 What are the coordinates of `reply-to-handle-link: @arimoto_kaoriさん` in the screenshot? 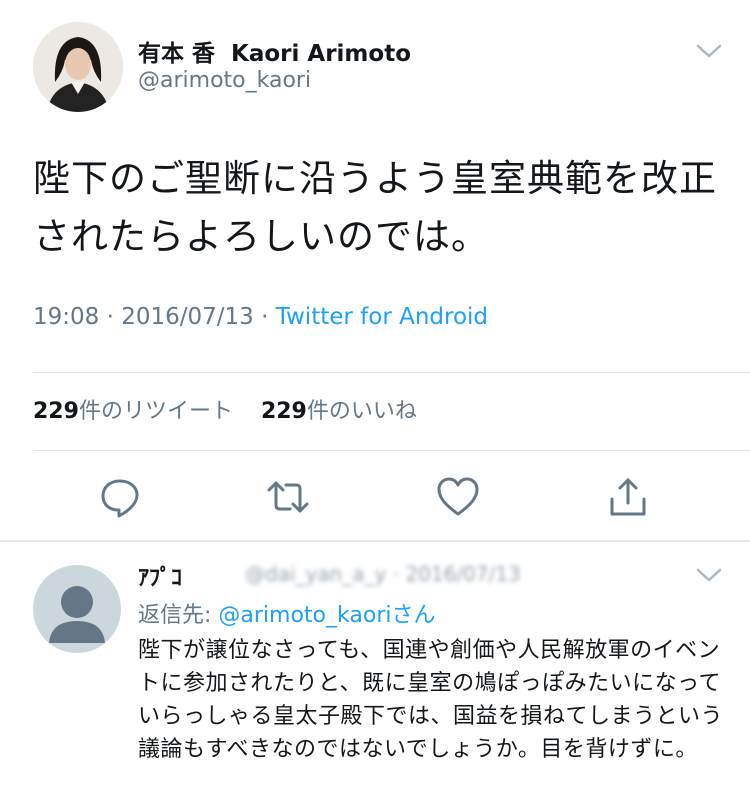 It's located at (326, 615).